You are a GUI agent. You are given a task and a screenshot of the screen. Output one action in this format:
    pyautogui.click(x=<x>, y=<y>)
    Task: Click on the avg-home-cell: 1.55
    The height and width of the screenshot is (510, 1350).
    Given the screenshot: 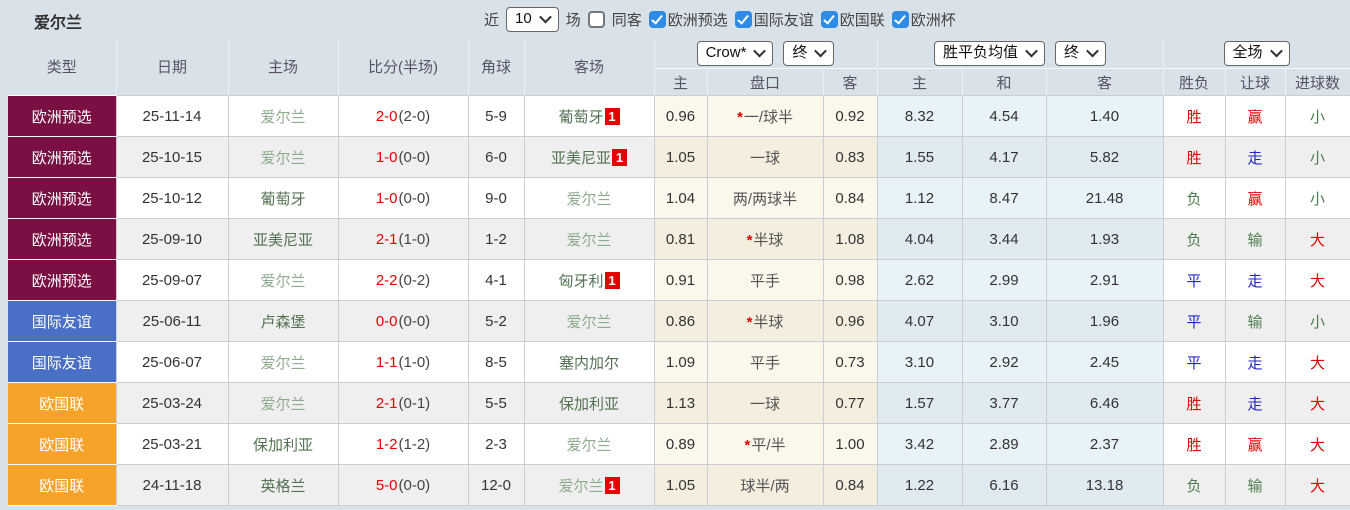 What is the action you would take?
    pyautogui.click(x=919, y=157)
    